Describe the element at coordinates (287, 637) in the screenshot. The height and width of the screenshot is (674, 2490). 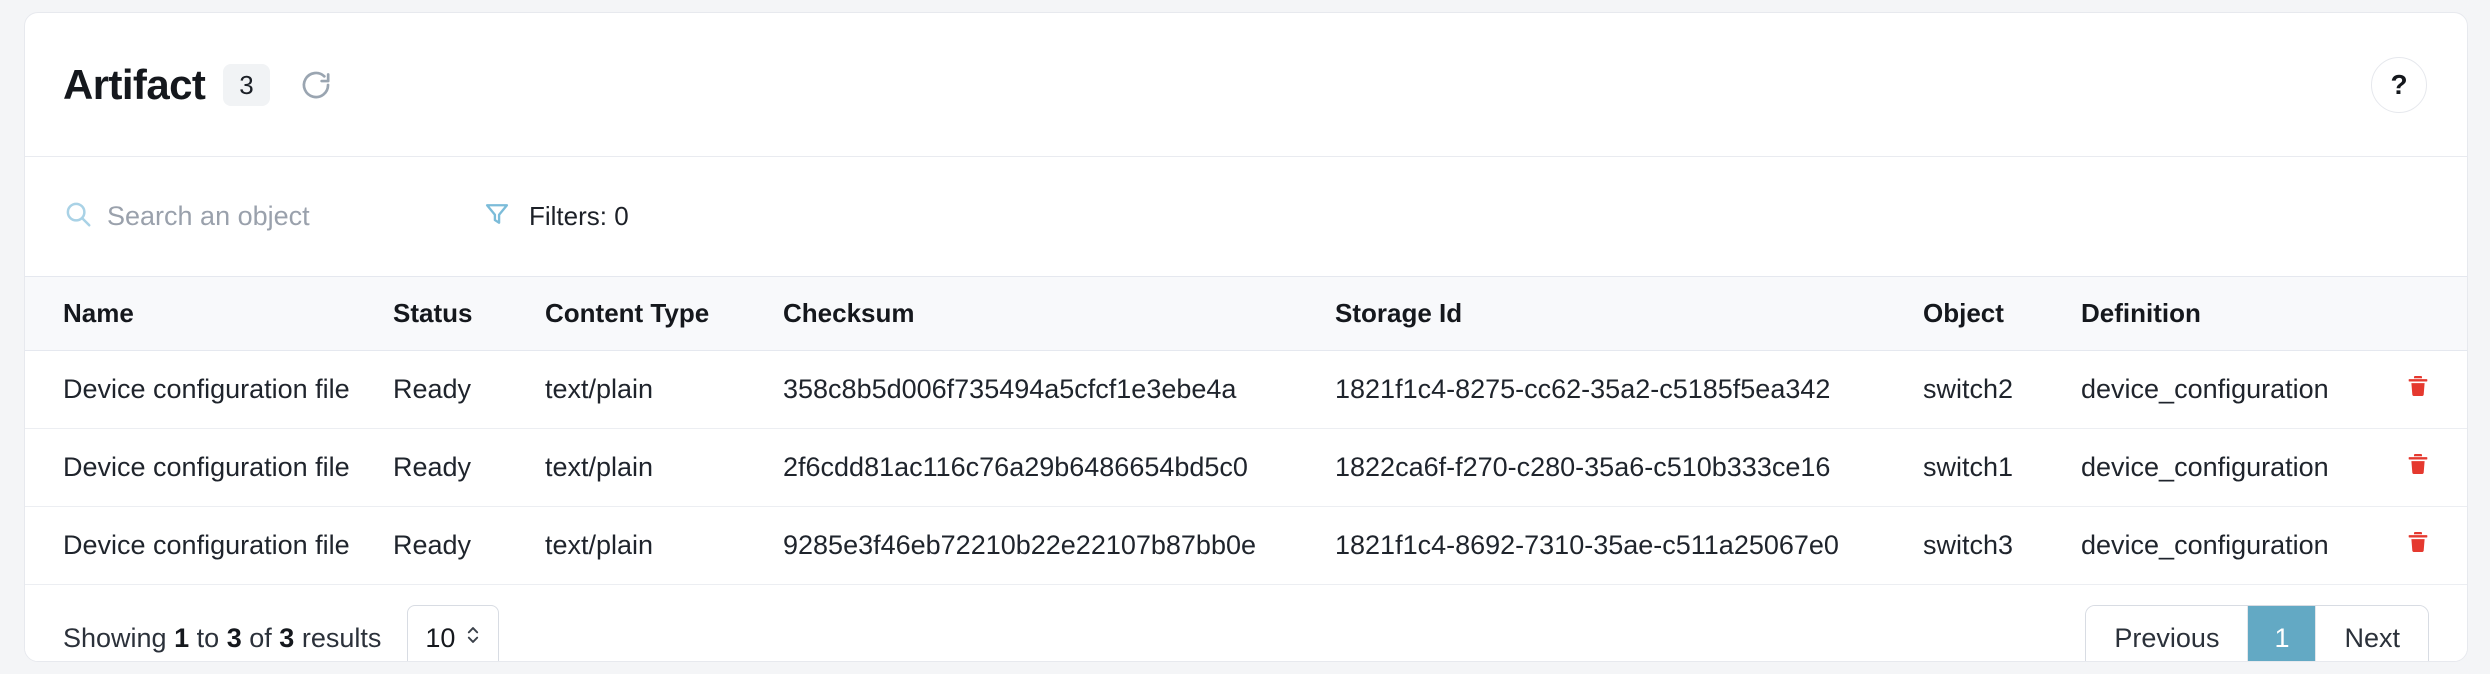
I see `results-summary-total: 3` at that location.